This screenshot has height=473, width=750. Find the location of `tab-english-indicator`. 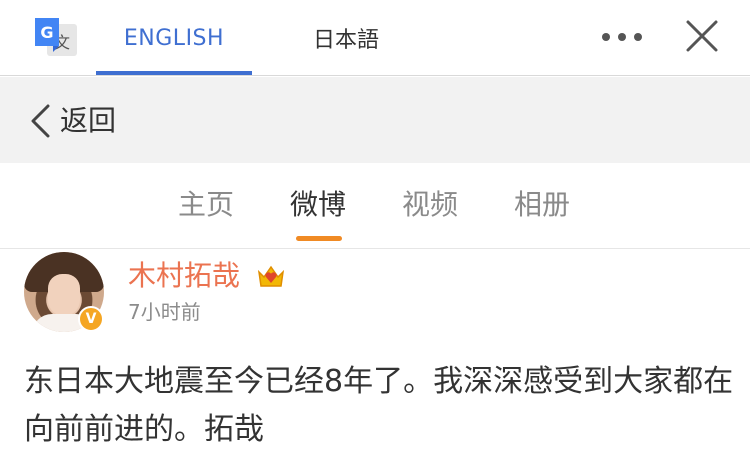

tab-english-indicator is located at coordinates (174, 73).